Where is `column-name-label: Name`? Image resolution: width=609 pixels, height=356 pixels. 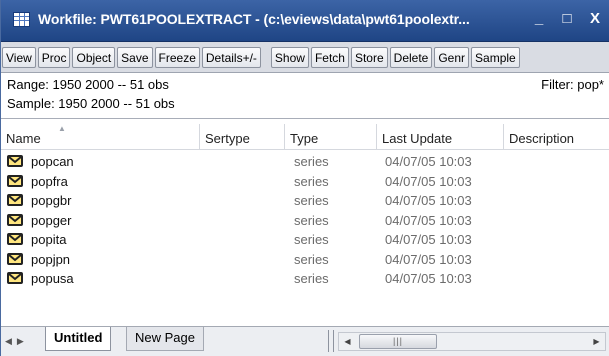 column-name-label: Name is located at coordinates (23, 138).